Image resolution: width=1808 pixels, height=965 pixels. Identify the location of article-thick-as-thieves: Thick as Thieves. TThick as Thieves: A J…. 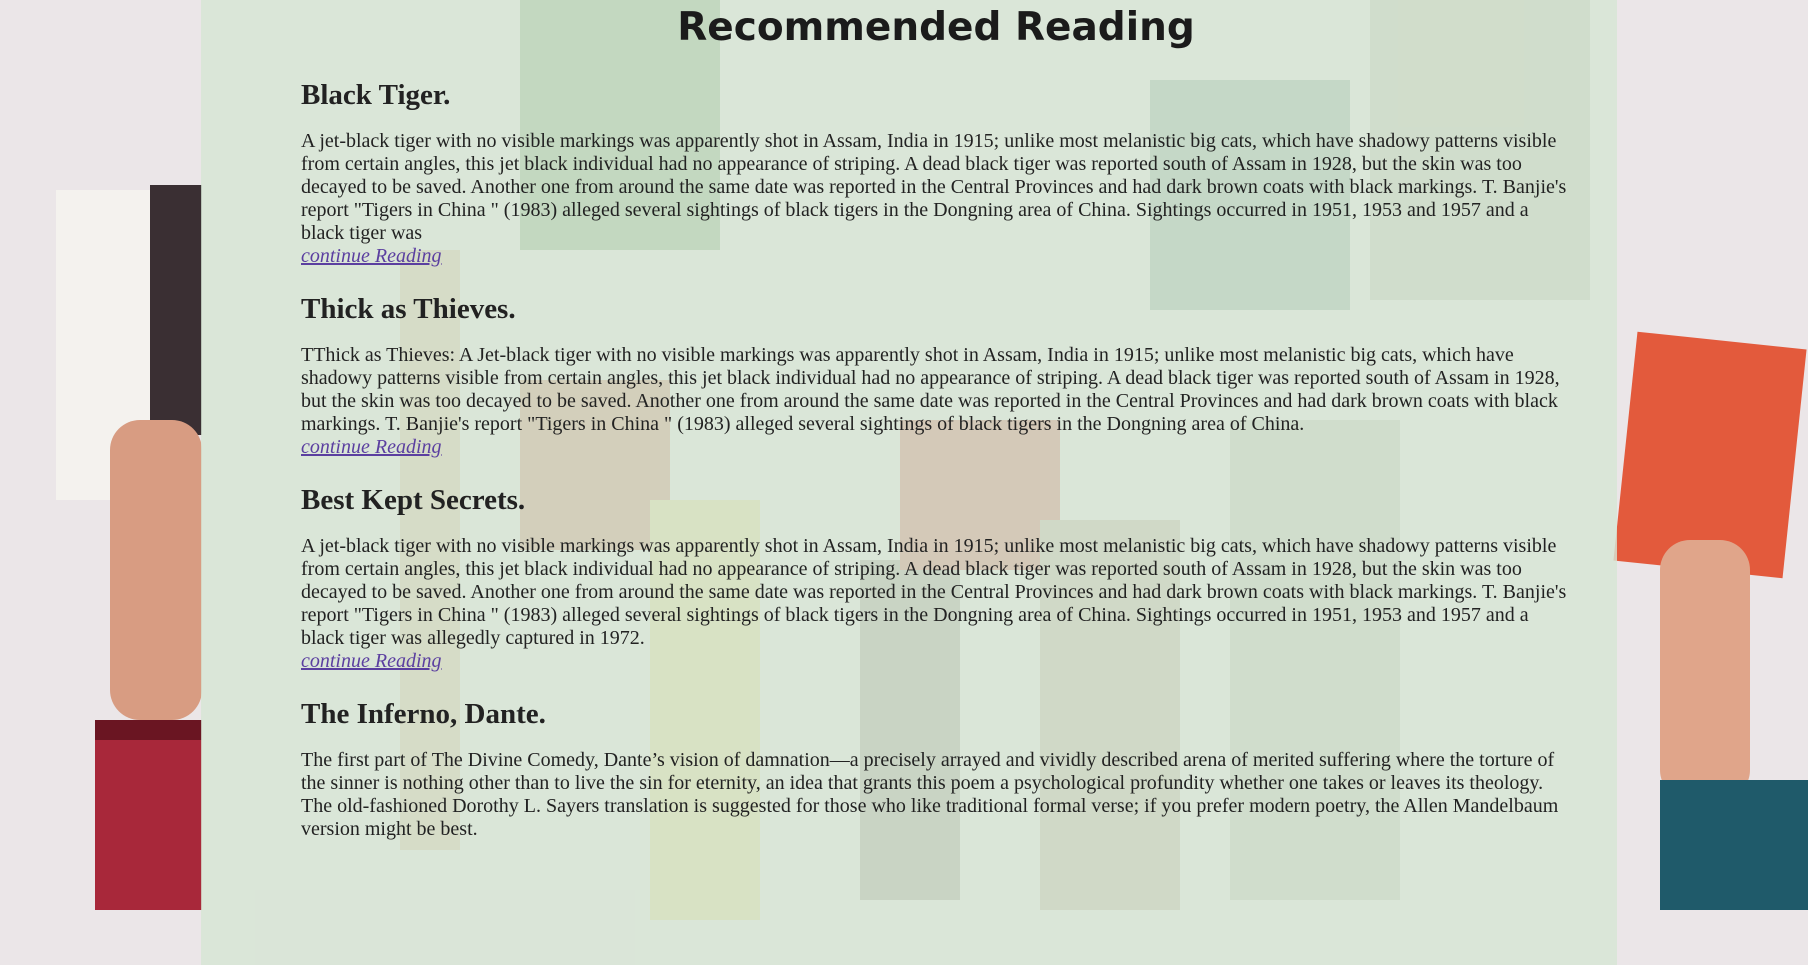
(936, 375).